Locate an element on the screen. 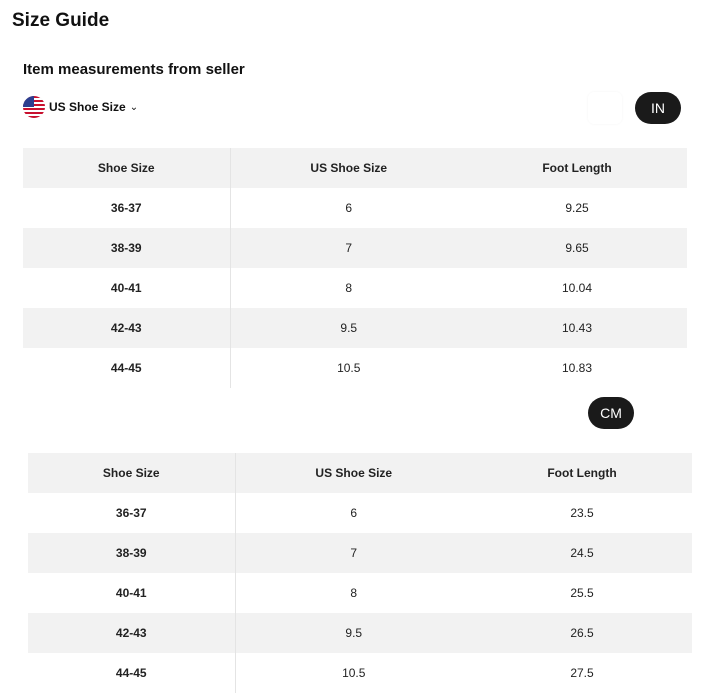  us-flag-icon is located at coordinates (34, 107).